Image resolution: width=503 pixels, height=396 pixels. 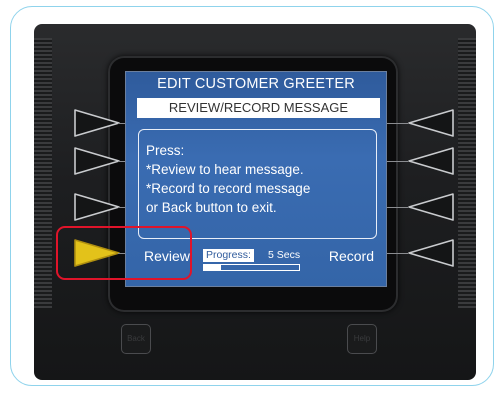 What do you see at coordinates (213, 267) in the screenshot?
I see `progress-bar-fill` at bounding box center [213, 267].